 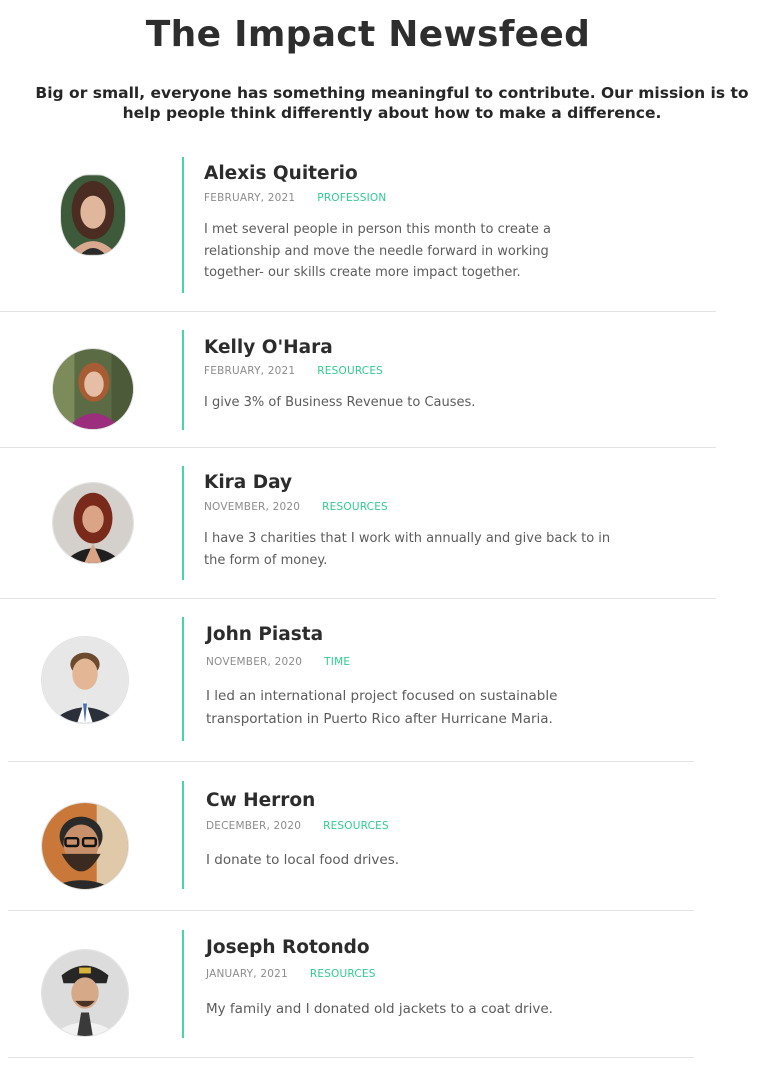 I want to click on entry-category: TIME, so click(x=337, y=662).